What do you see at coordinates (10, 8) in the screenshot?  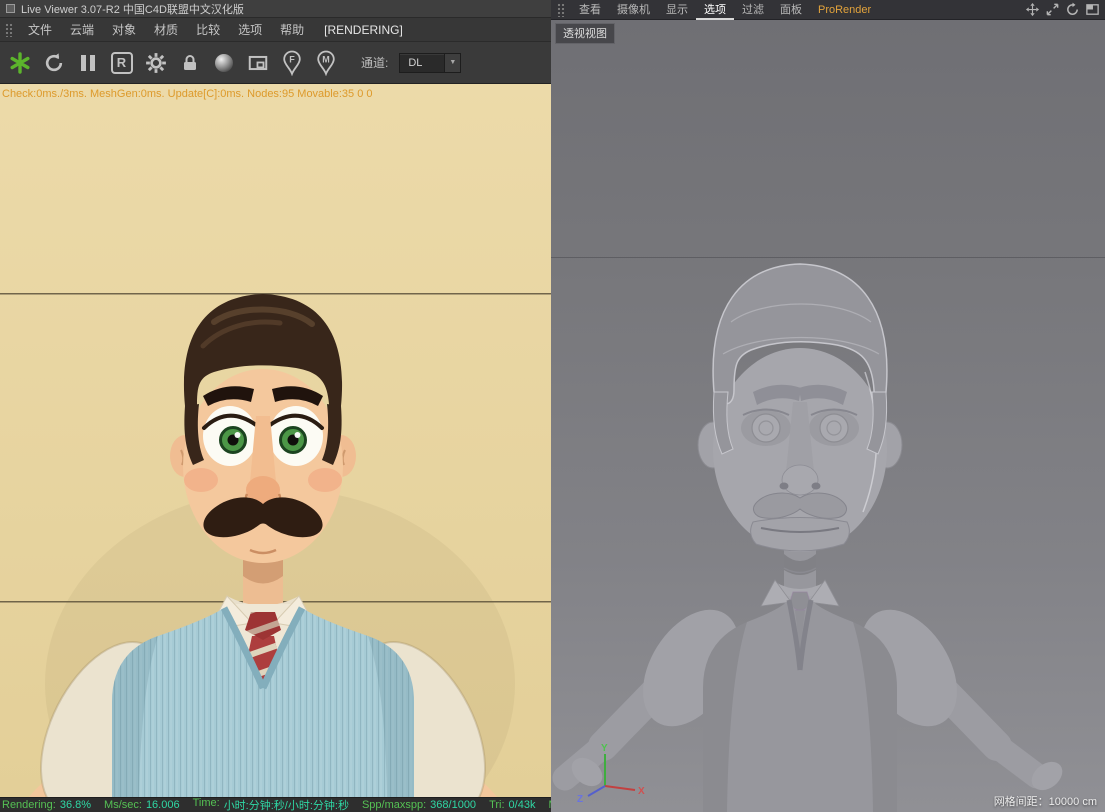 I see `window-icon` at bounding box center [10, 8].